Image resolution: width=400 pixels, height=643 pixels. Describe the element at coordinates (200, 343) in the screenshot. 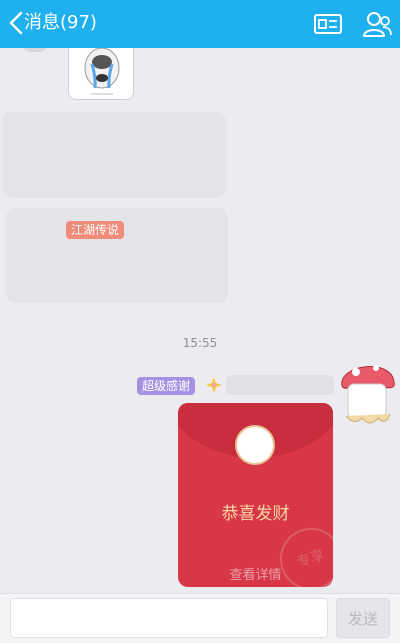

I see `message-timestamp: 15:55` at that location.